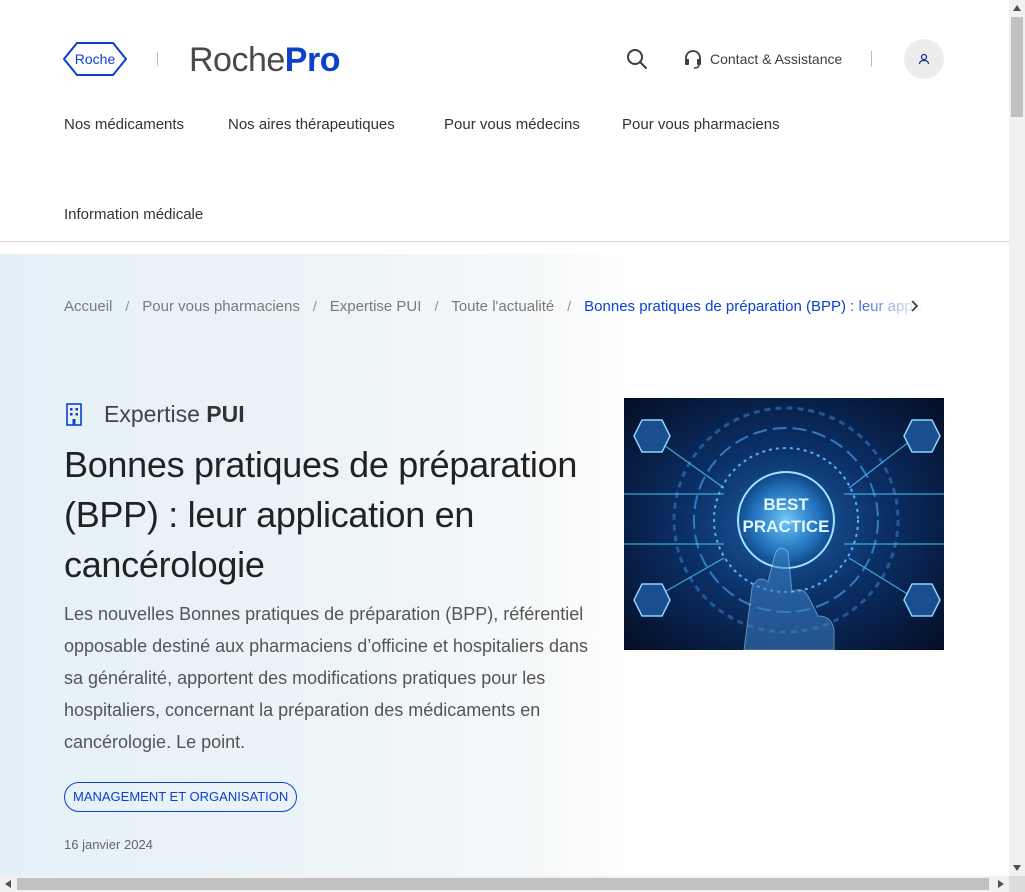 This screenshot has height=892, width=1025. I want to click on contact-assistance-link: Contact & Assistance, so click(763, 59).